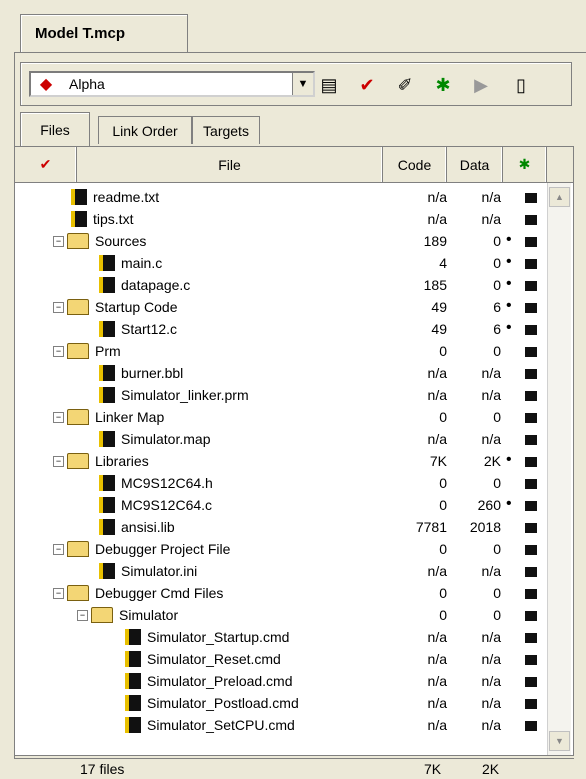 This screenshot has width=586, height=779. I want to click on list-item: − Prm 0 0, so click(281, 352).